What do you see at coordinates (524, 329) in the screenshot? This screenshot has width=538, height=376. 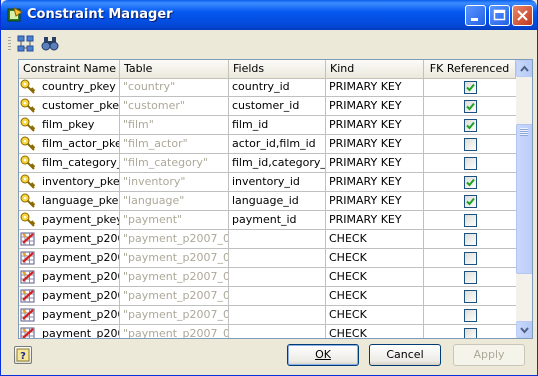 I see `scroll-down-button` at bounding box center [524, 329].